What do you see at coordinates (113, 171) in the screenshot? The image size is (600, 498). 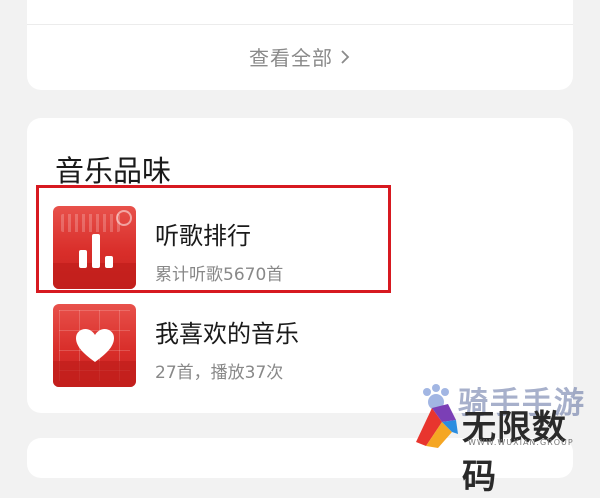 I see `section-title: 音乐品味` at bounding box center [113, 171].